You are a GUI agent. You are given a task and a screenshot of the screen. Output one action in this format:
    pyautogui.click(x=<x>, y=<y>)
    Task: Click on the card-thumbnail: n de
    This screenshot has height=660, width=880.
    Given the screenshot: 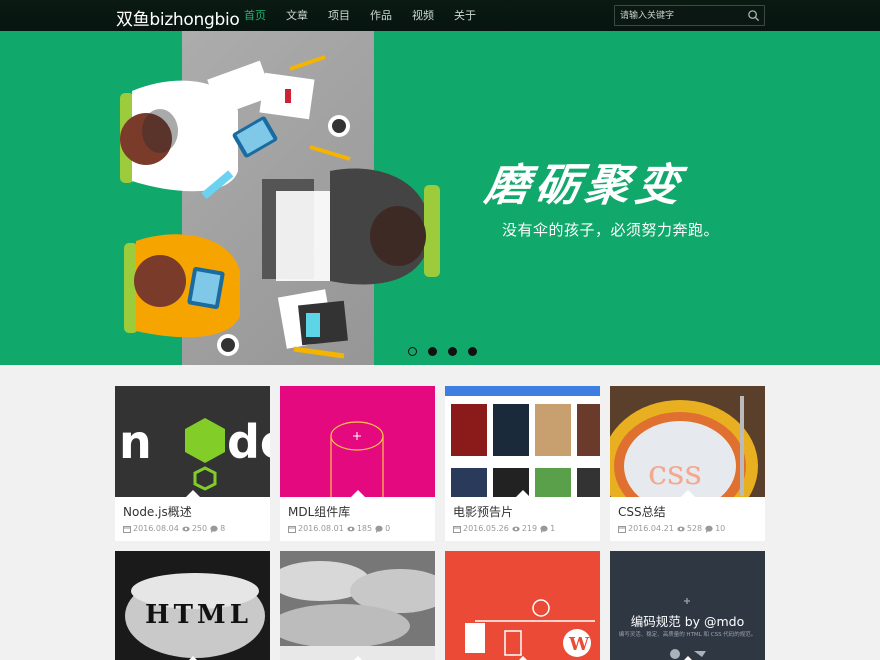 What is the action you would take?
    pyautogui.click(x=192, y=441)
    